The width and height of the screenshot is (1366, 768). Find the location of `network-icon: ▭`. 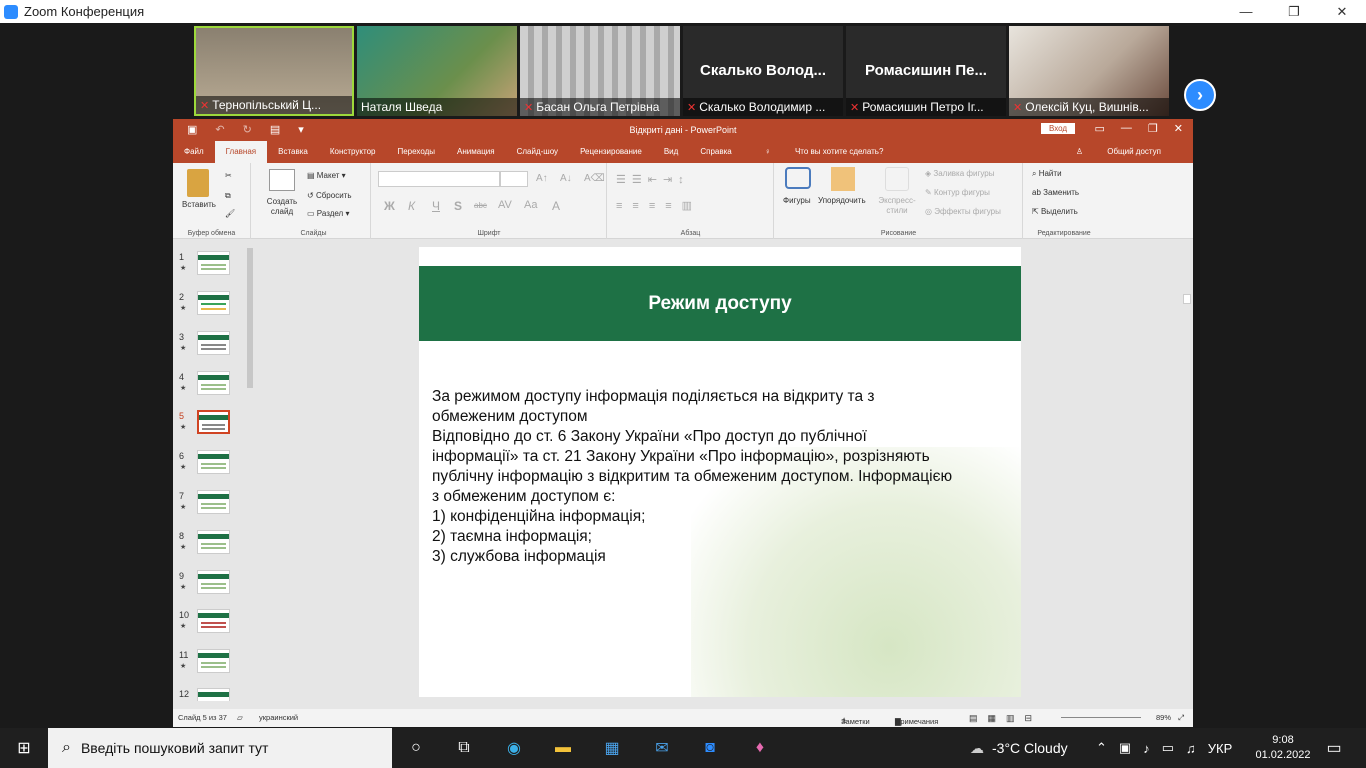

network-icon: ▭ is located at coordinates (1168, 748).